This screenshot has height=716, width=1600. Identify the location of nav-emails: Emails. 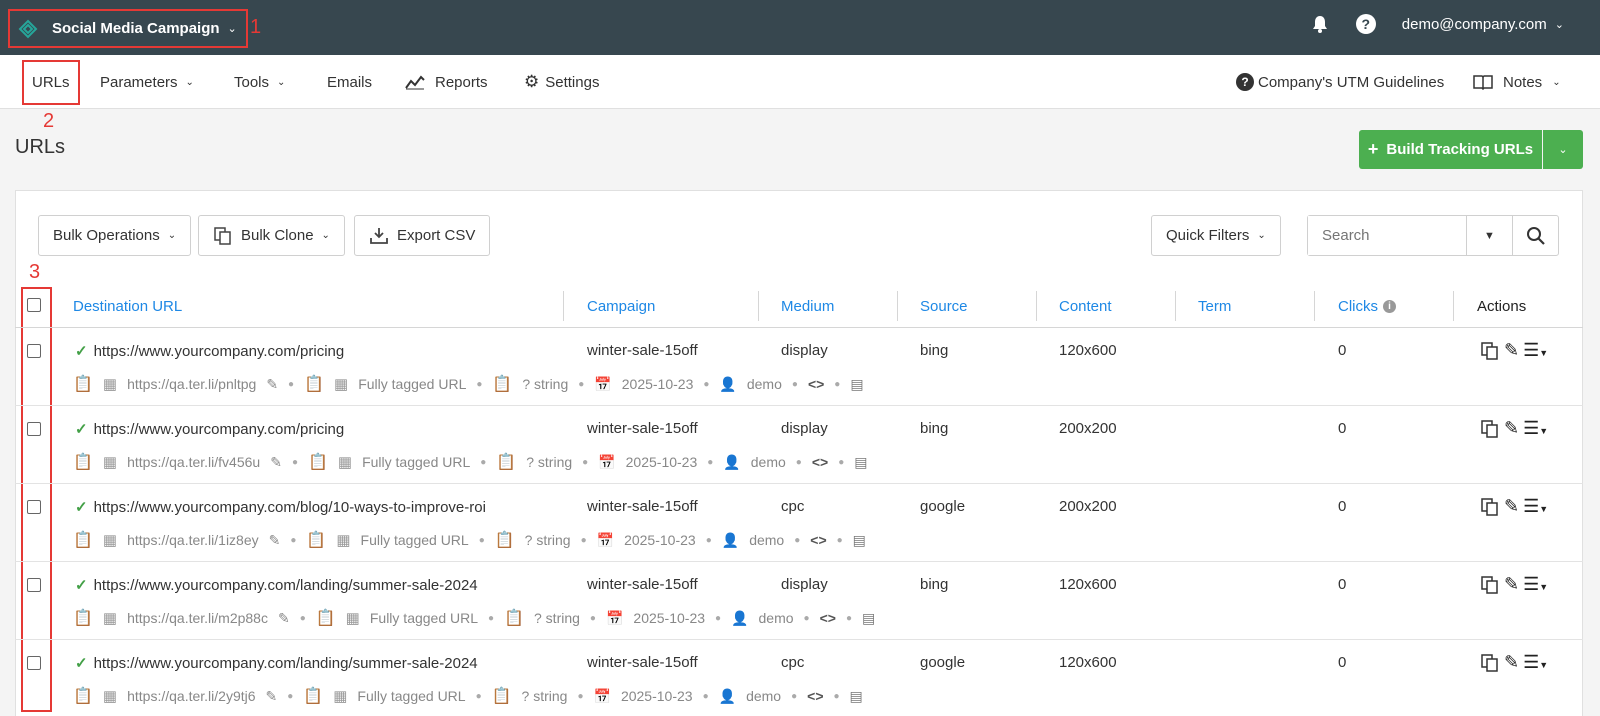
(349, 82).